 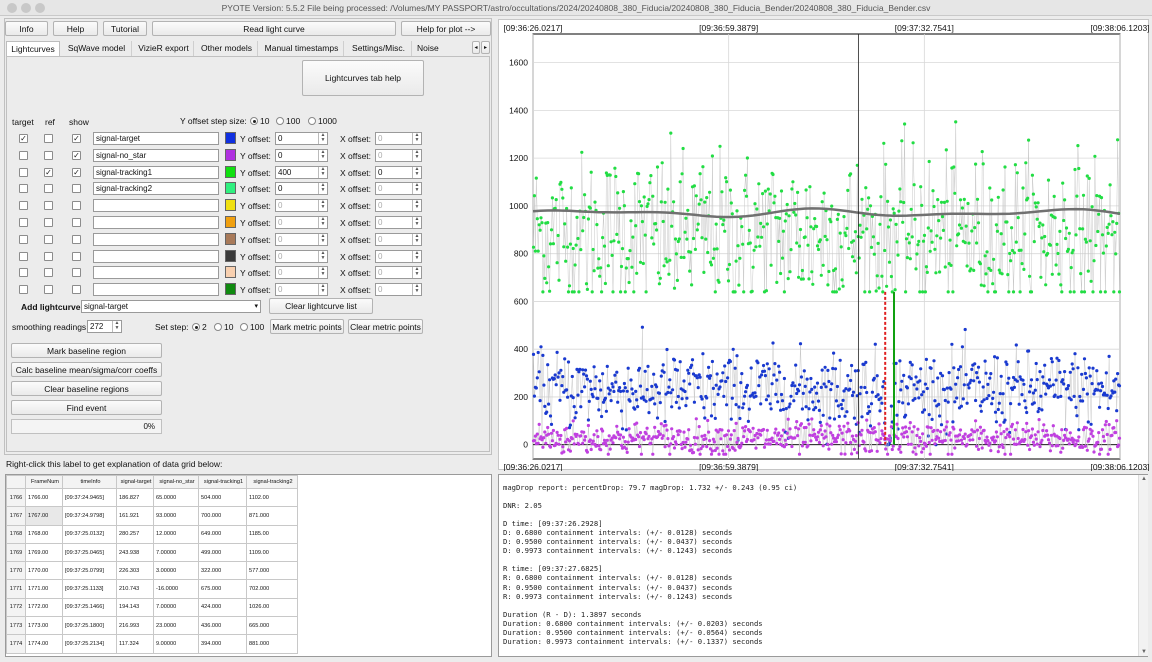 What do you see at coordinates (16, 626) in the screenshot?
I see `row-header: 1773` at bounding box center [16, 626].